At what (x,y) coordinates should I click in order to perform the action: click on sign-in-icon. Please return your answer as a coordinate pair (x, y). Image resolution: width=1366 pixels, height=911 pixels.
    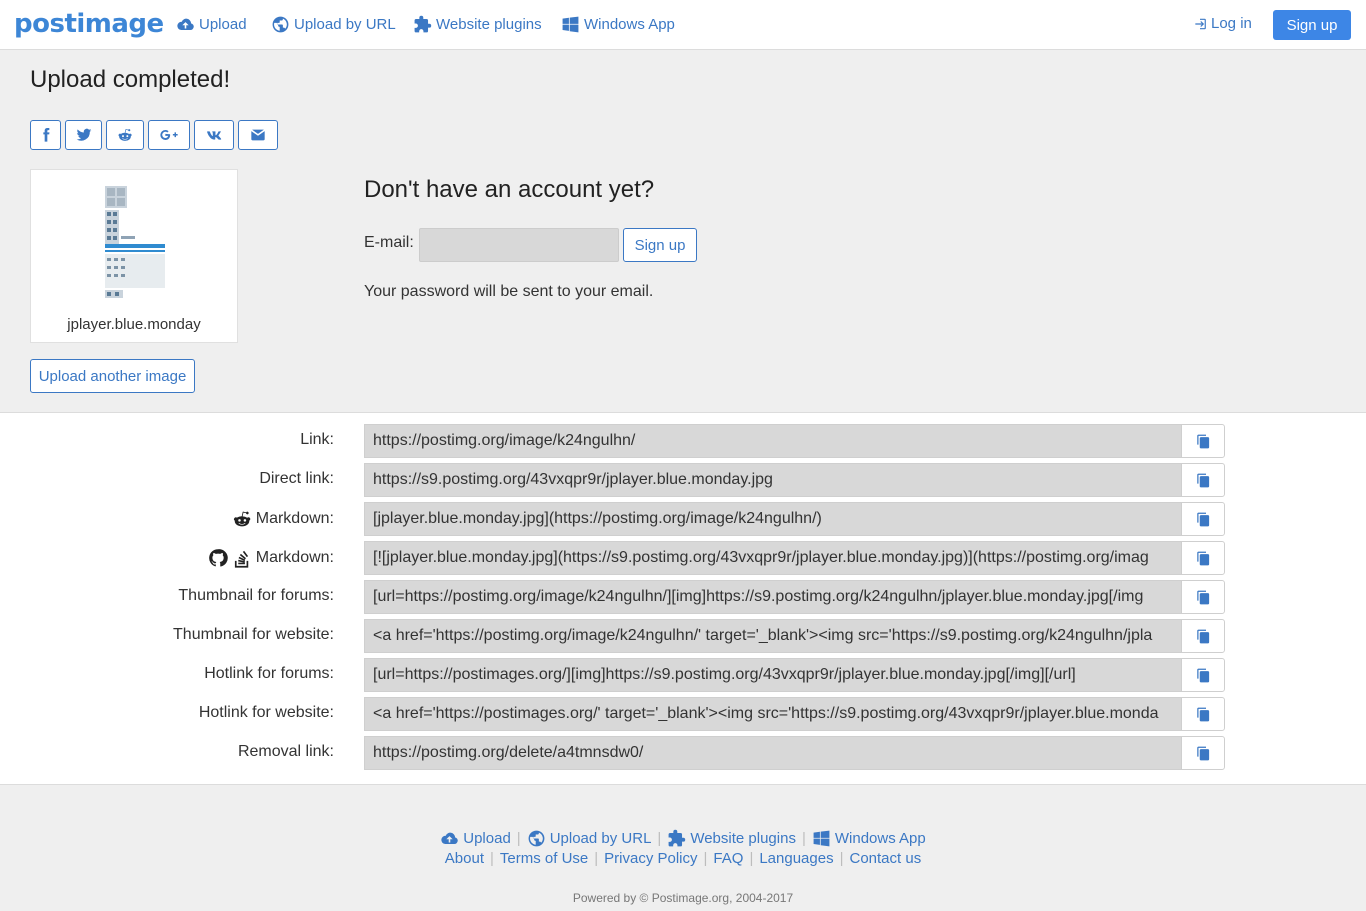
    Looking at the image, I should click on (1200, 23).